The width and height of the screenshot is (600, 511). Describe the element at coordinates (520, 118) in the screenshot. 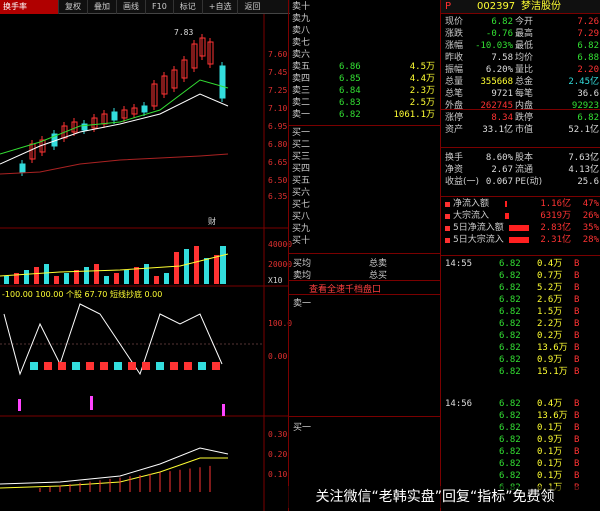

I see `quote-row: 涨停 8.34 跌停 6.82` at that location.